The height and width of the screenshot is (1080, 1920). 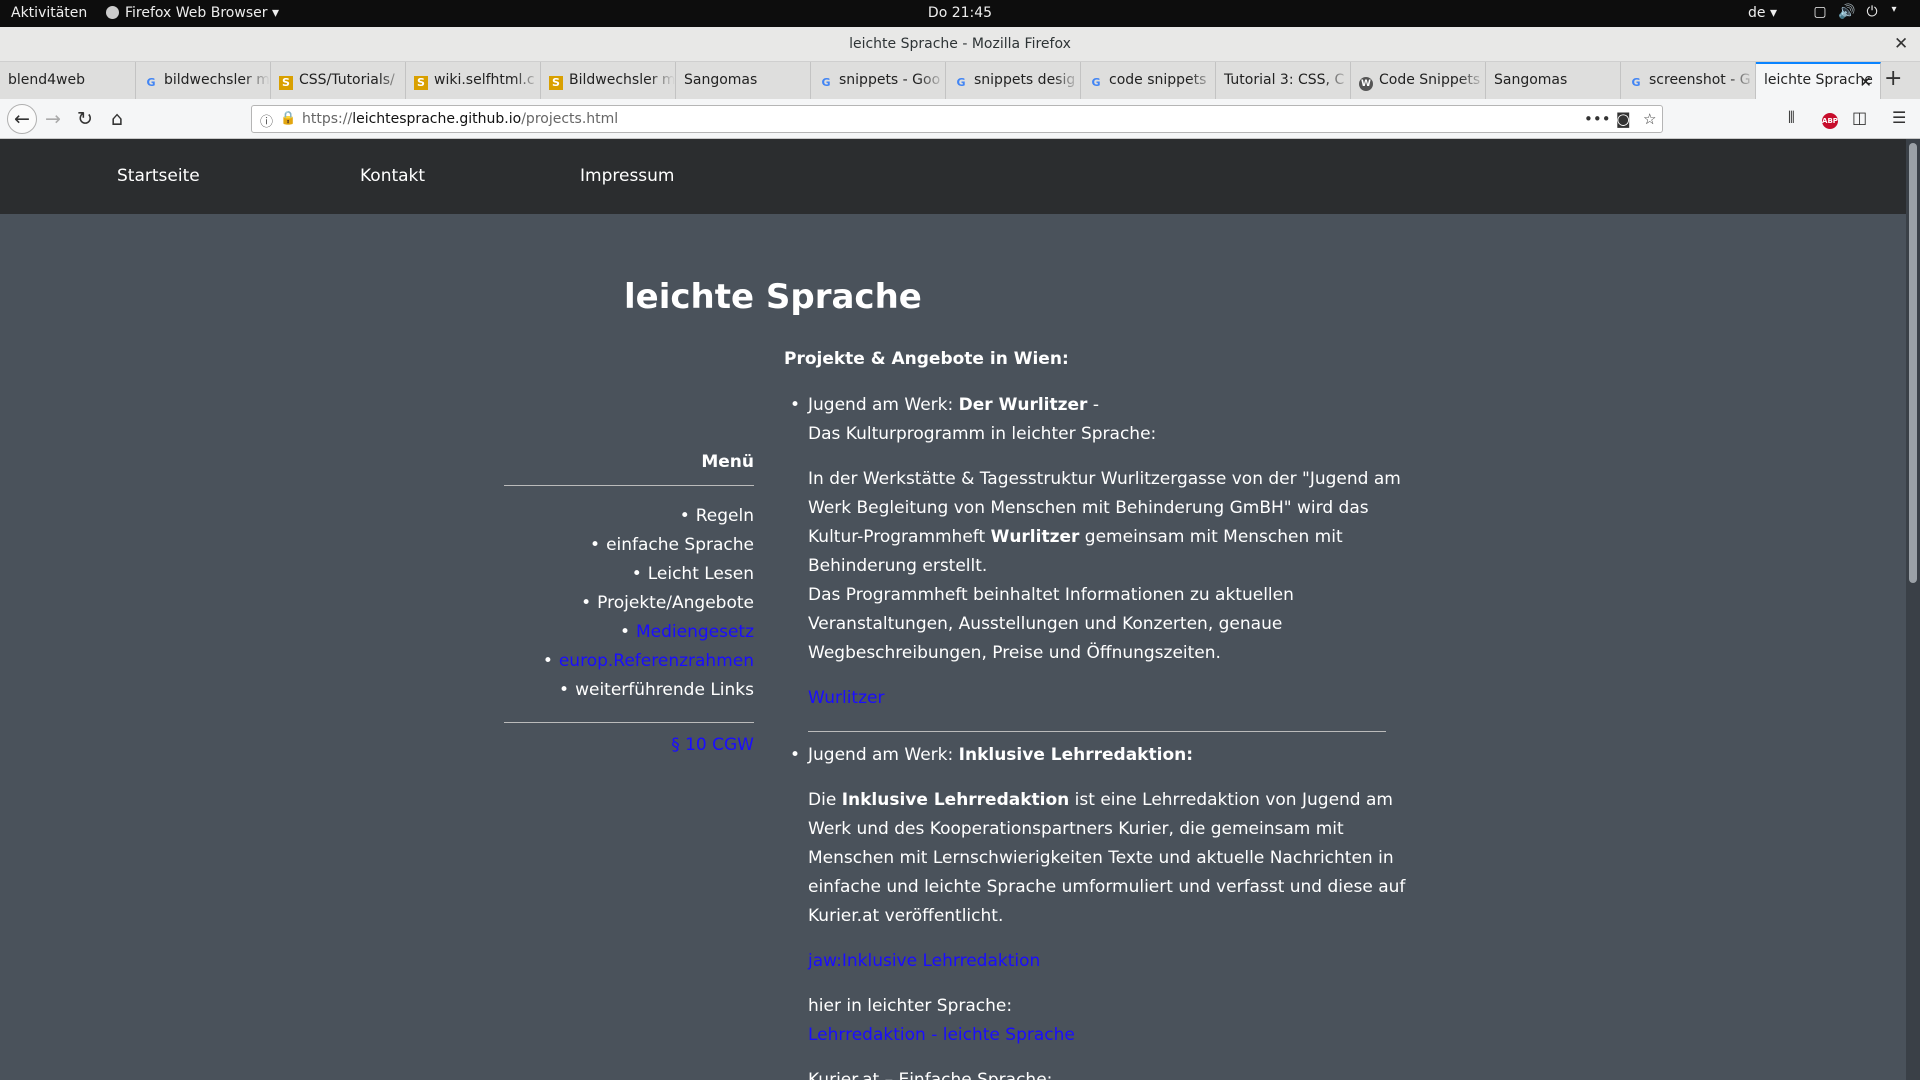 I want to click on menu-item: • Projekte/Angebote, so click(x=629, y=607).